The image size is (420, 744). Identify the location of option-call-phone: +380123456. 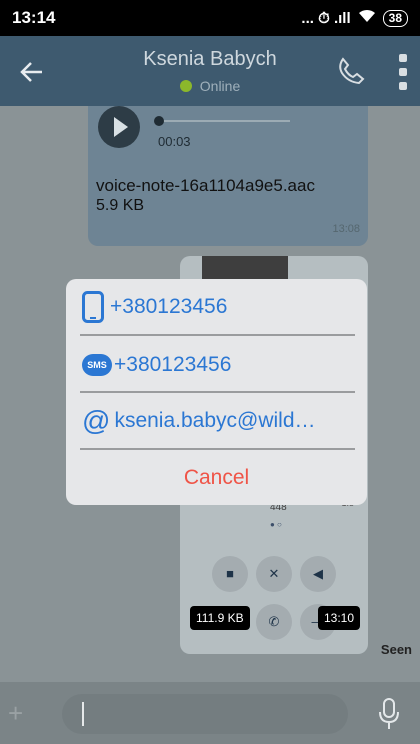
(218, 307).